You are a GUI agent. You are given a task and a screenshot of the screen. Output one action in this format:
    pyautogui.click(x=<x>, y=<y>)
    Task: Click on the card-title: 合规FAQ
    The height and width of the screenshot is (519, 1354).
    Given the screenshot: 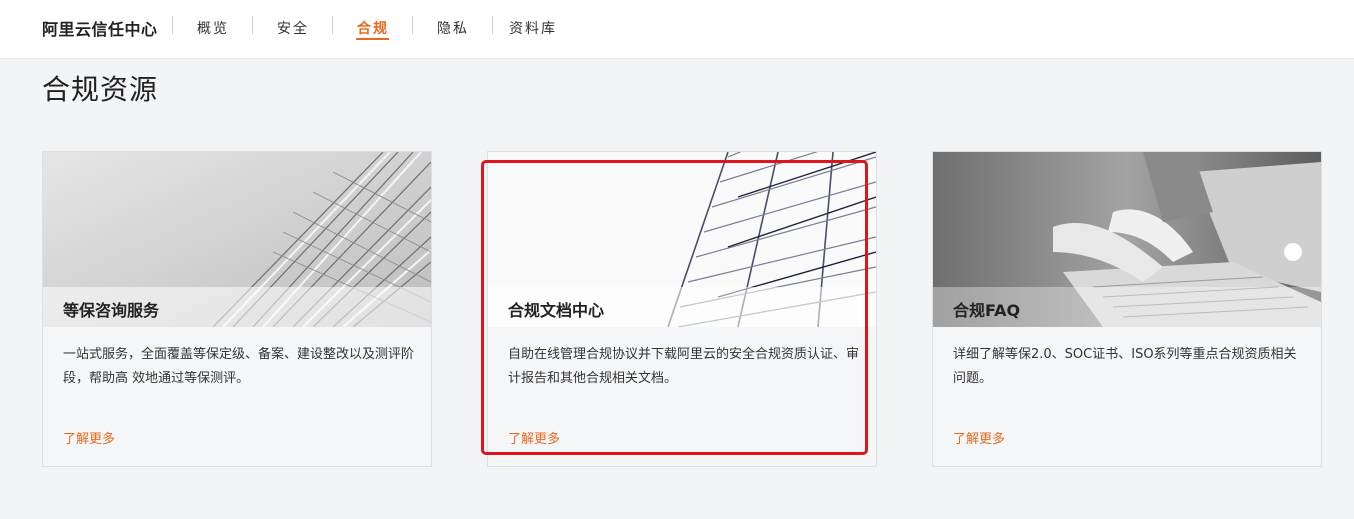 What is the action you would take?
    pyautogui.click(x=987, y=310)
    